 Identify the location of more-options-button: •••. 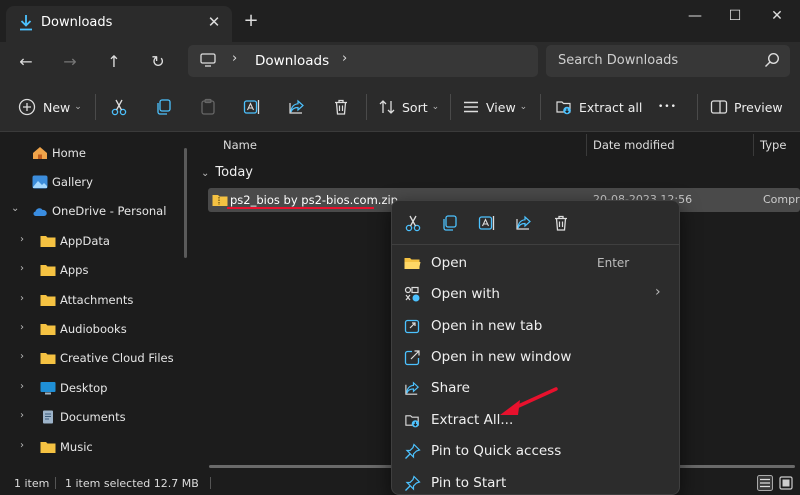
(667, 107).